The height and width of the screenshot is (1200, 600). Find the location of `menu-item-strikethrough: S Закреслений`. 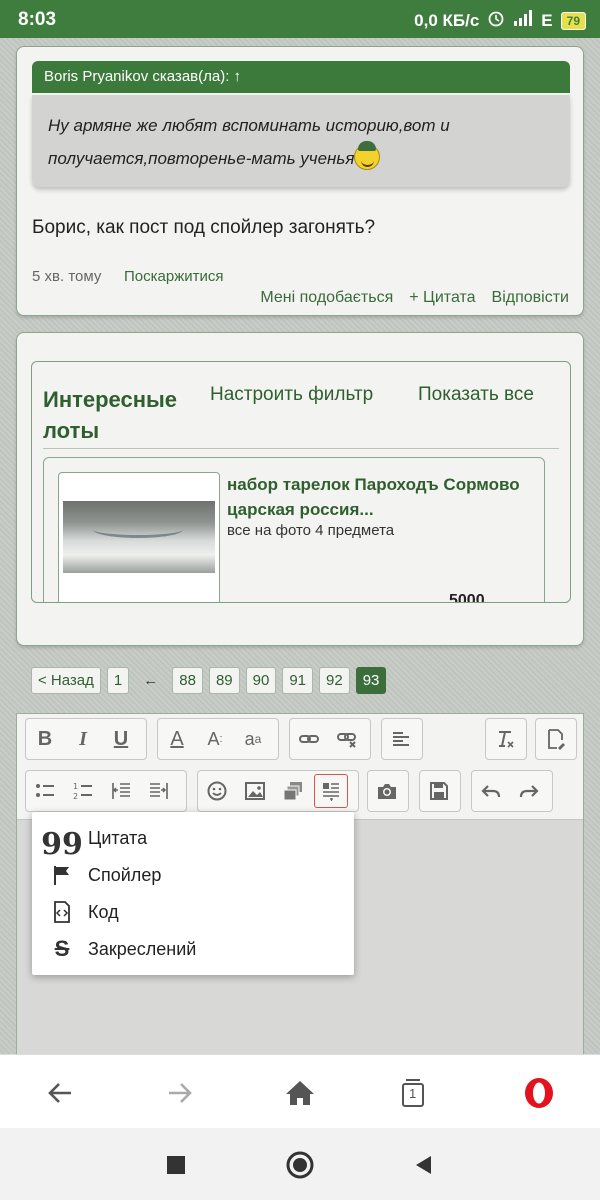

menu-item-strikethrough: S Закреслений is located at coordinates (193, 949).